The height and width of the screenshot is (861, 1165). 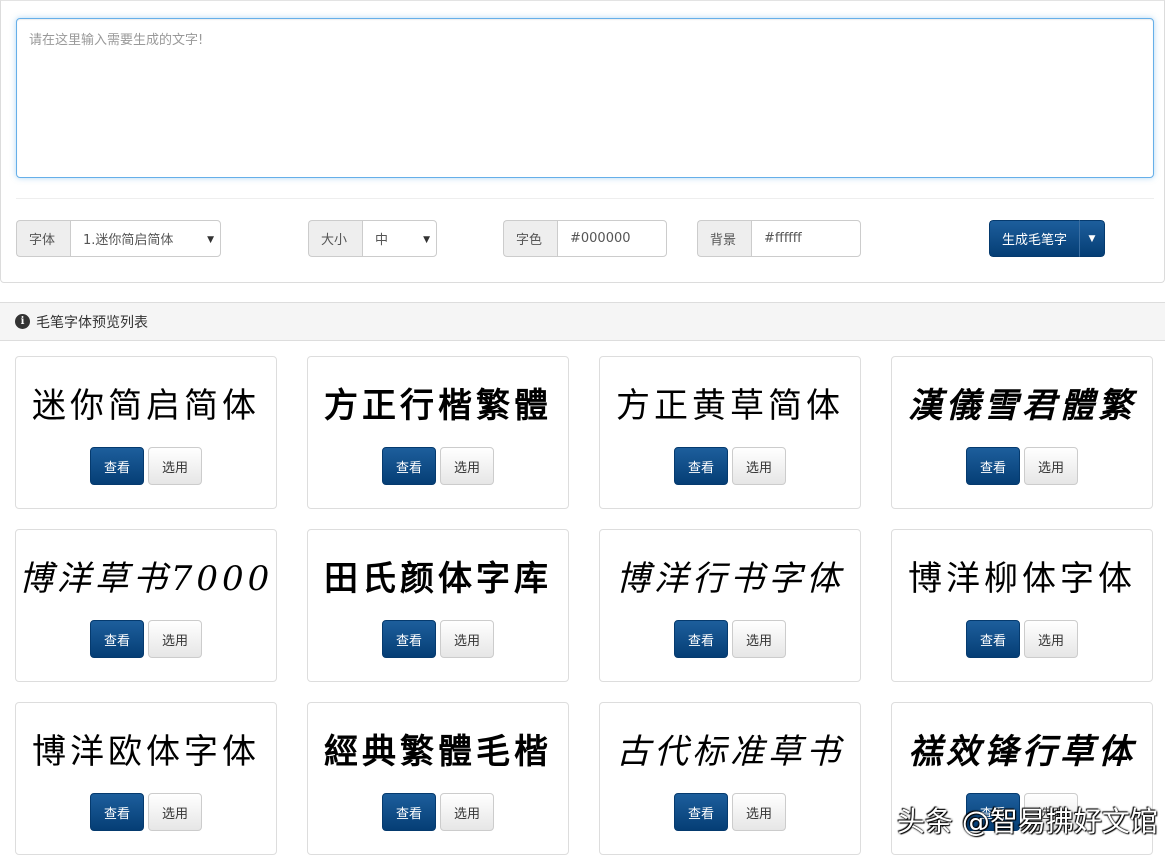 I want to click on watermark: 头条 @智易拂好文馆, so click(x=1027, y=821).